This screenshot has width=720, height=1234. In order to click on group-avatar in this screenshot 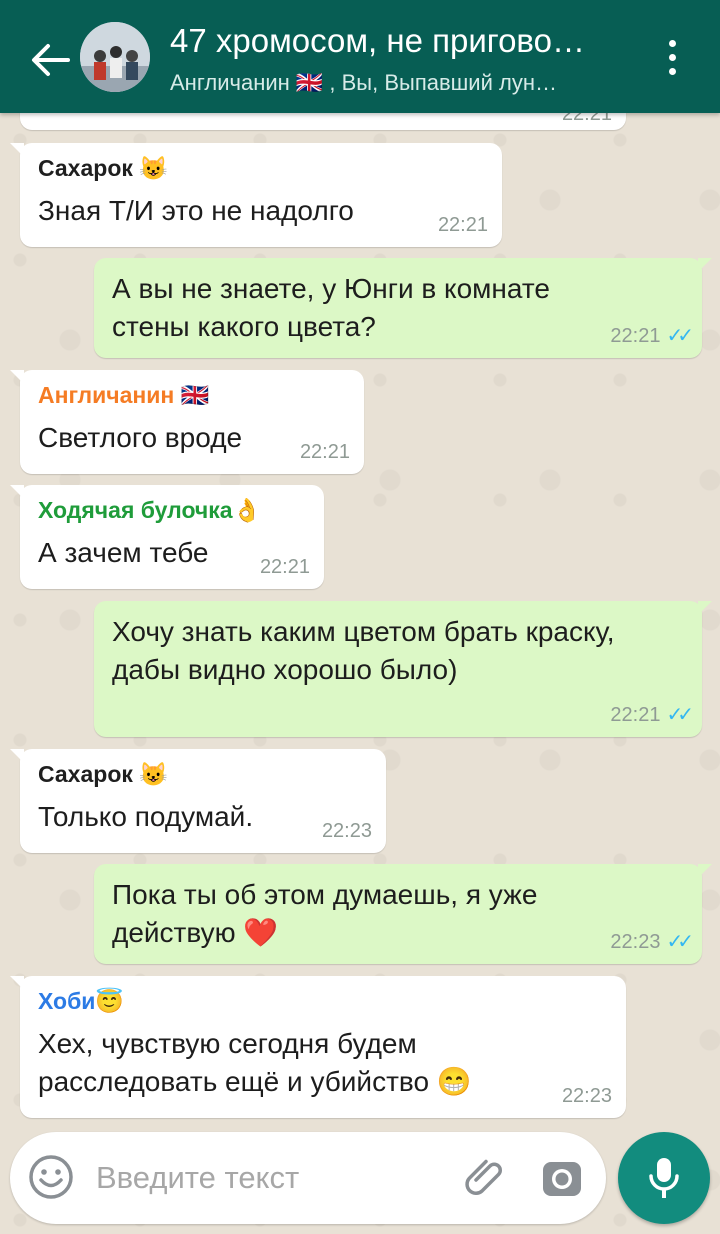, I will do `click(115, 57)`.